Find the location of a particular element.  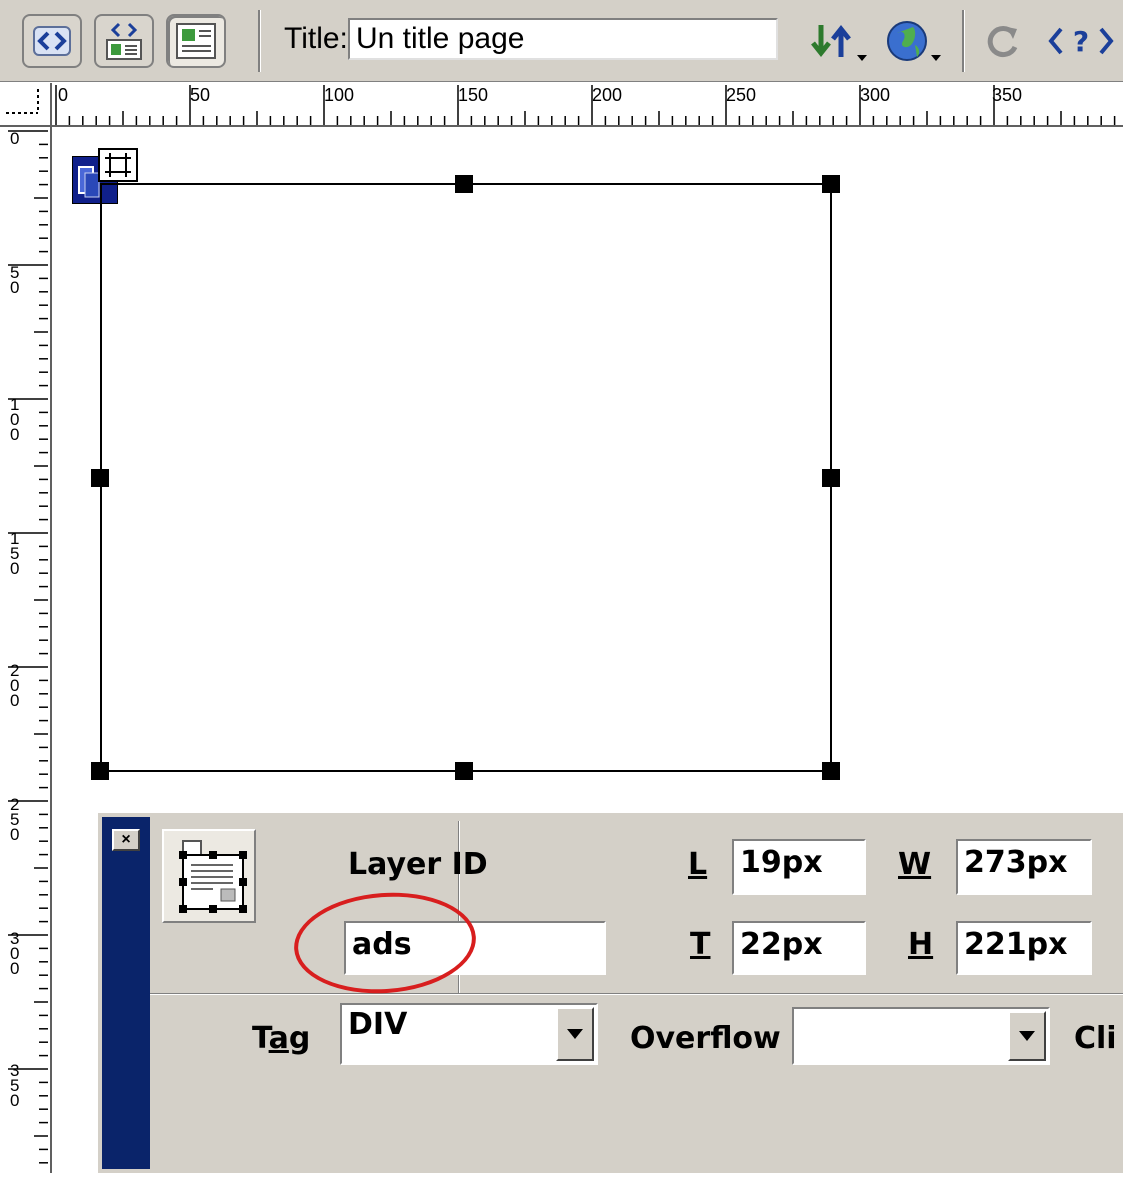

preview-in-browser-button is located at coordinates (915, 41).